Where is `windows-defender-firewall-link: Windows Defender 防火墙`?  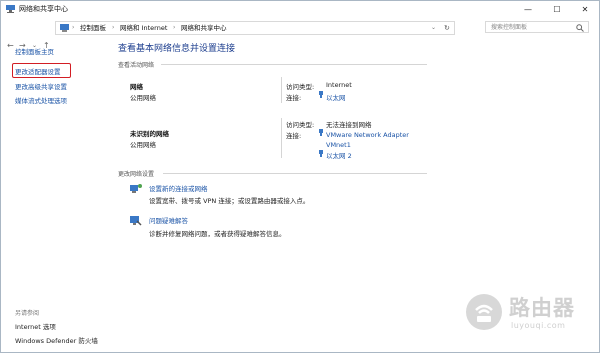 windows-defender-firewall-link: Windows Defender 防火墙 is located at coordinates (56, 340).